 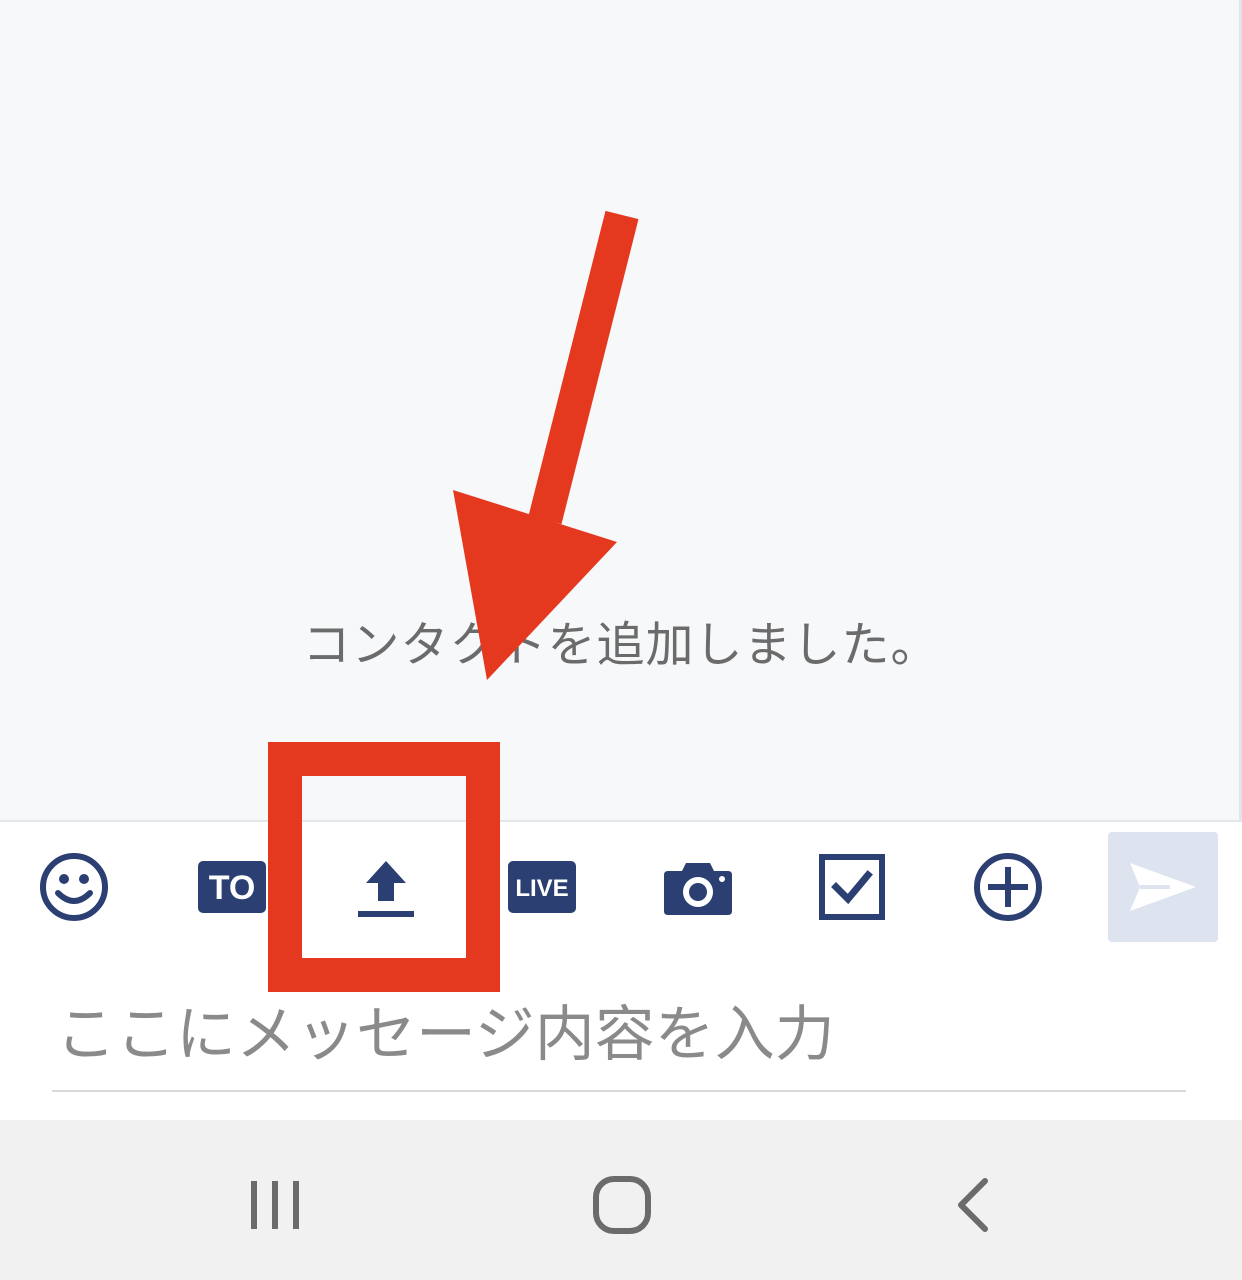 I want to click on upload-button, so click(x=386, y=887).